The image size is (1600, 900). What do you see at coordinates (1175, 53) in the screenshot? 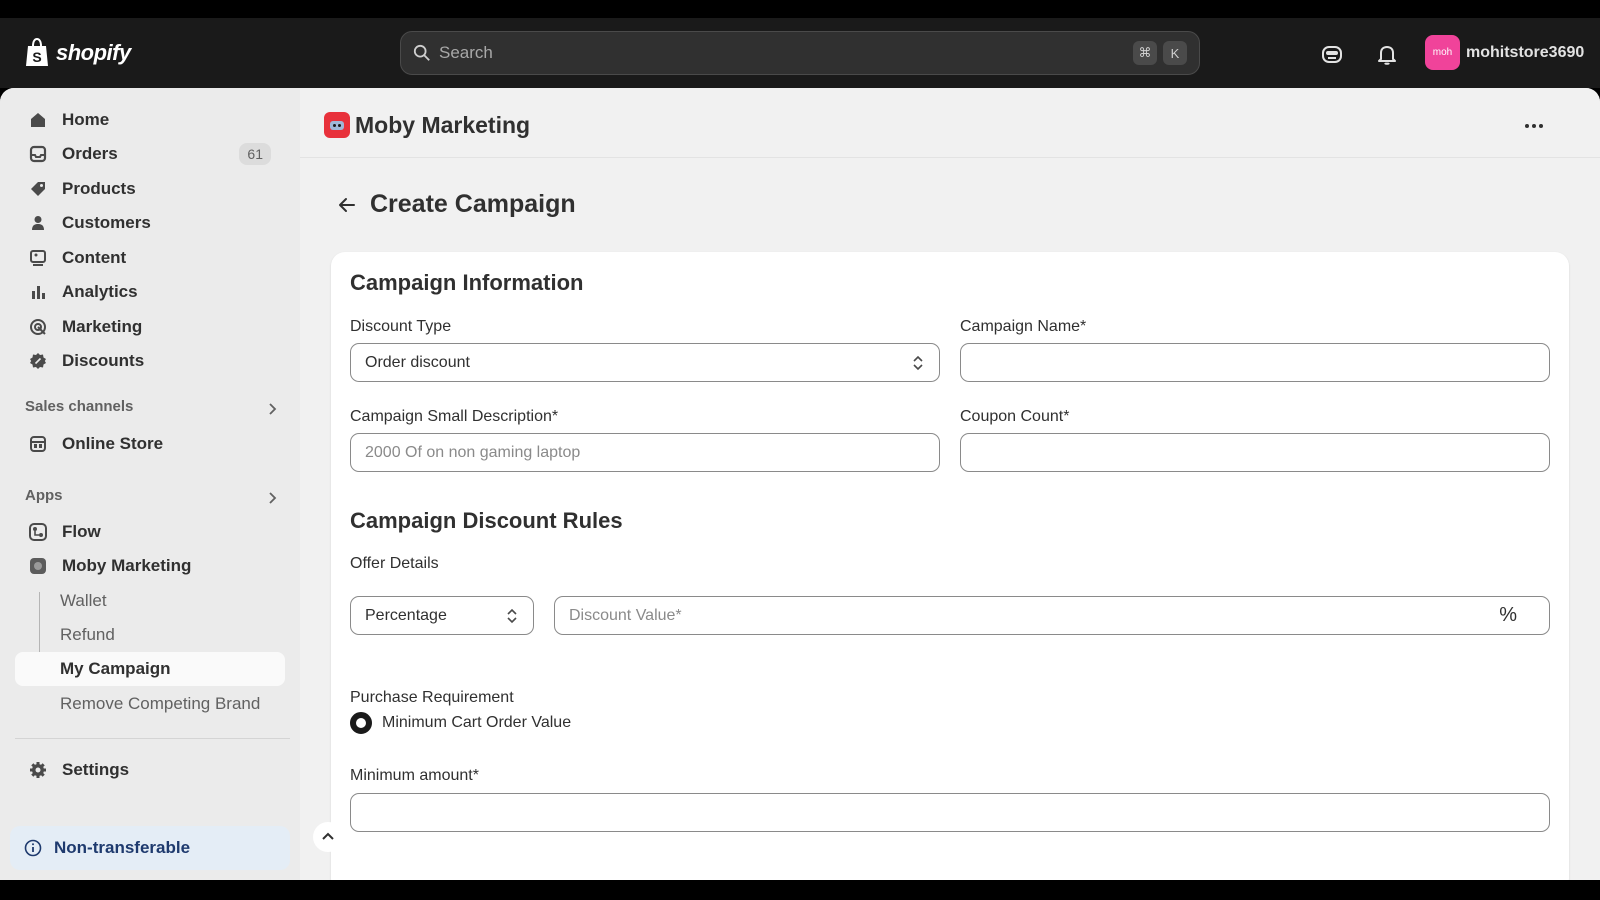
I see `shortcut-k-key: K` at bounding box center [1175, 53].